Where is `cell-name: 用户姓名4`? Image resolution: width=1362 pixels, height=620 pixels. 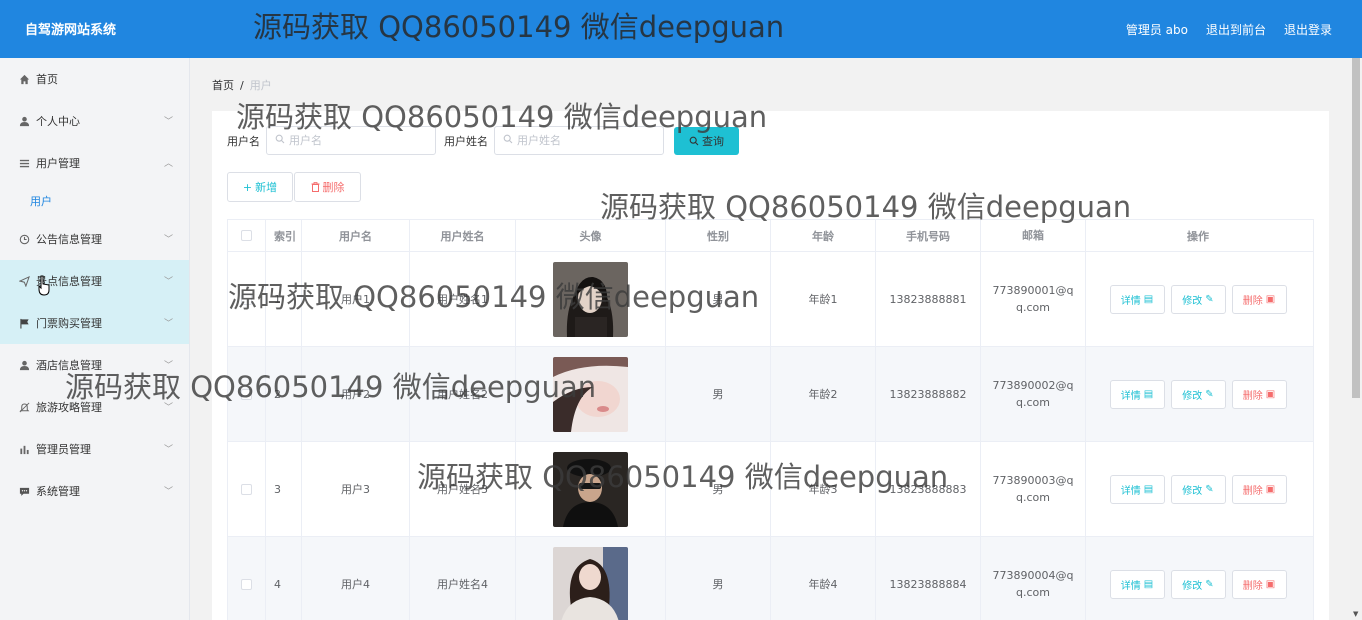 cell-name: 用户姓名4 is located at coordinates (463, 578).